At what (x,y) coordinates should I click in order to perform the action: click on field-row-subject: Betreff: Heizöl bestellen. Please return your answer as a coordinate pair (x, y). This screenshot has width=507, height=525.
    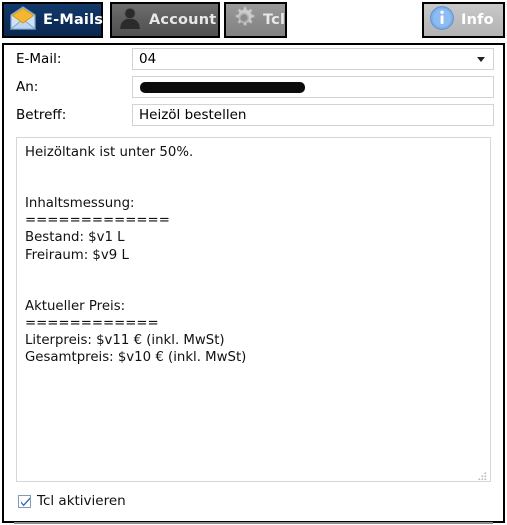
    Looking at the image, I should click on (253, 115).